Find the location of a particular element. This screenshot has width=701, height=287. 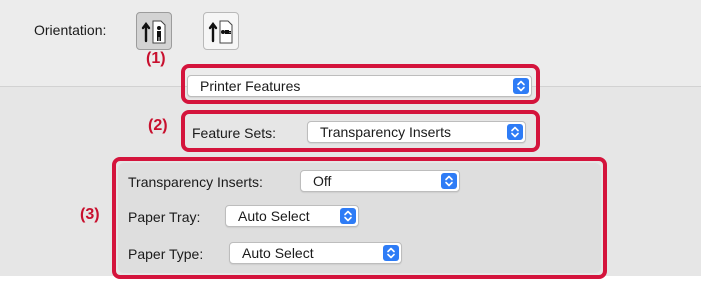

panel-selector-popup: Printer Features is located at coordinates (359, 86).